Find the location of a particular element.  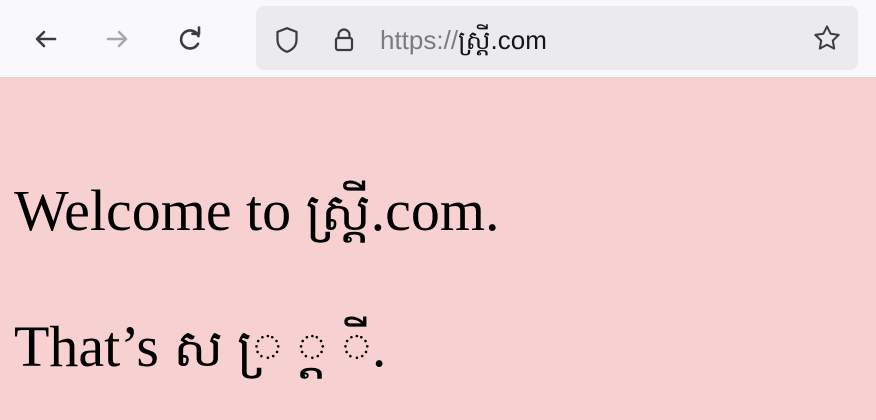

arrow-right-icon is located at coordinates (117, 39).